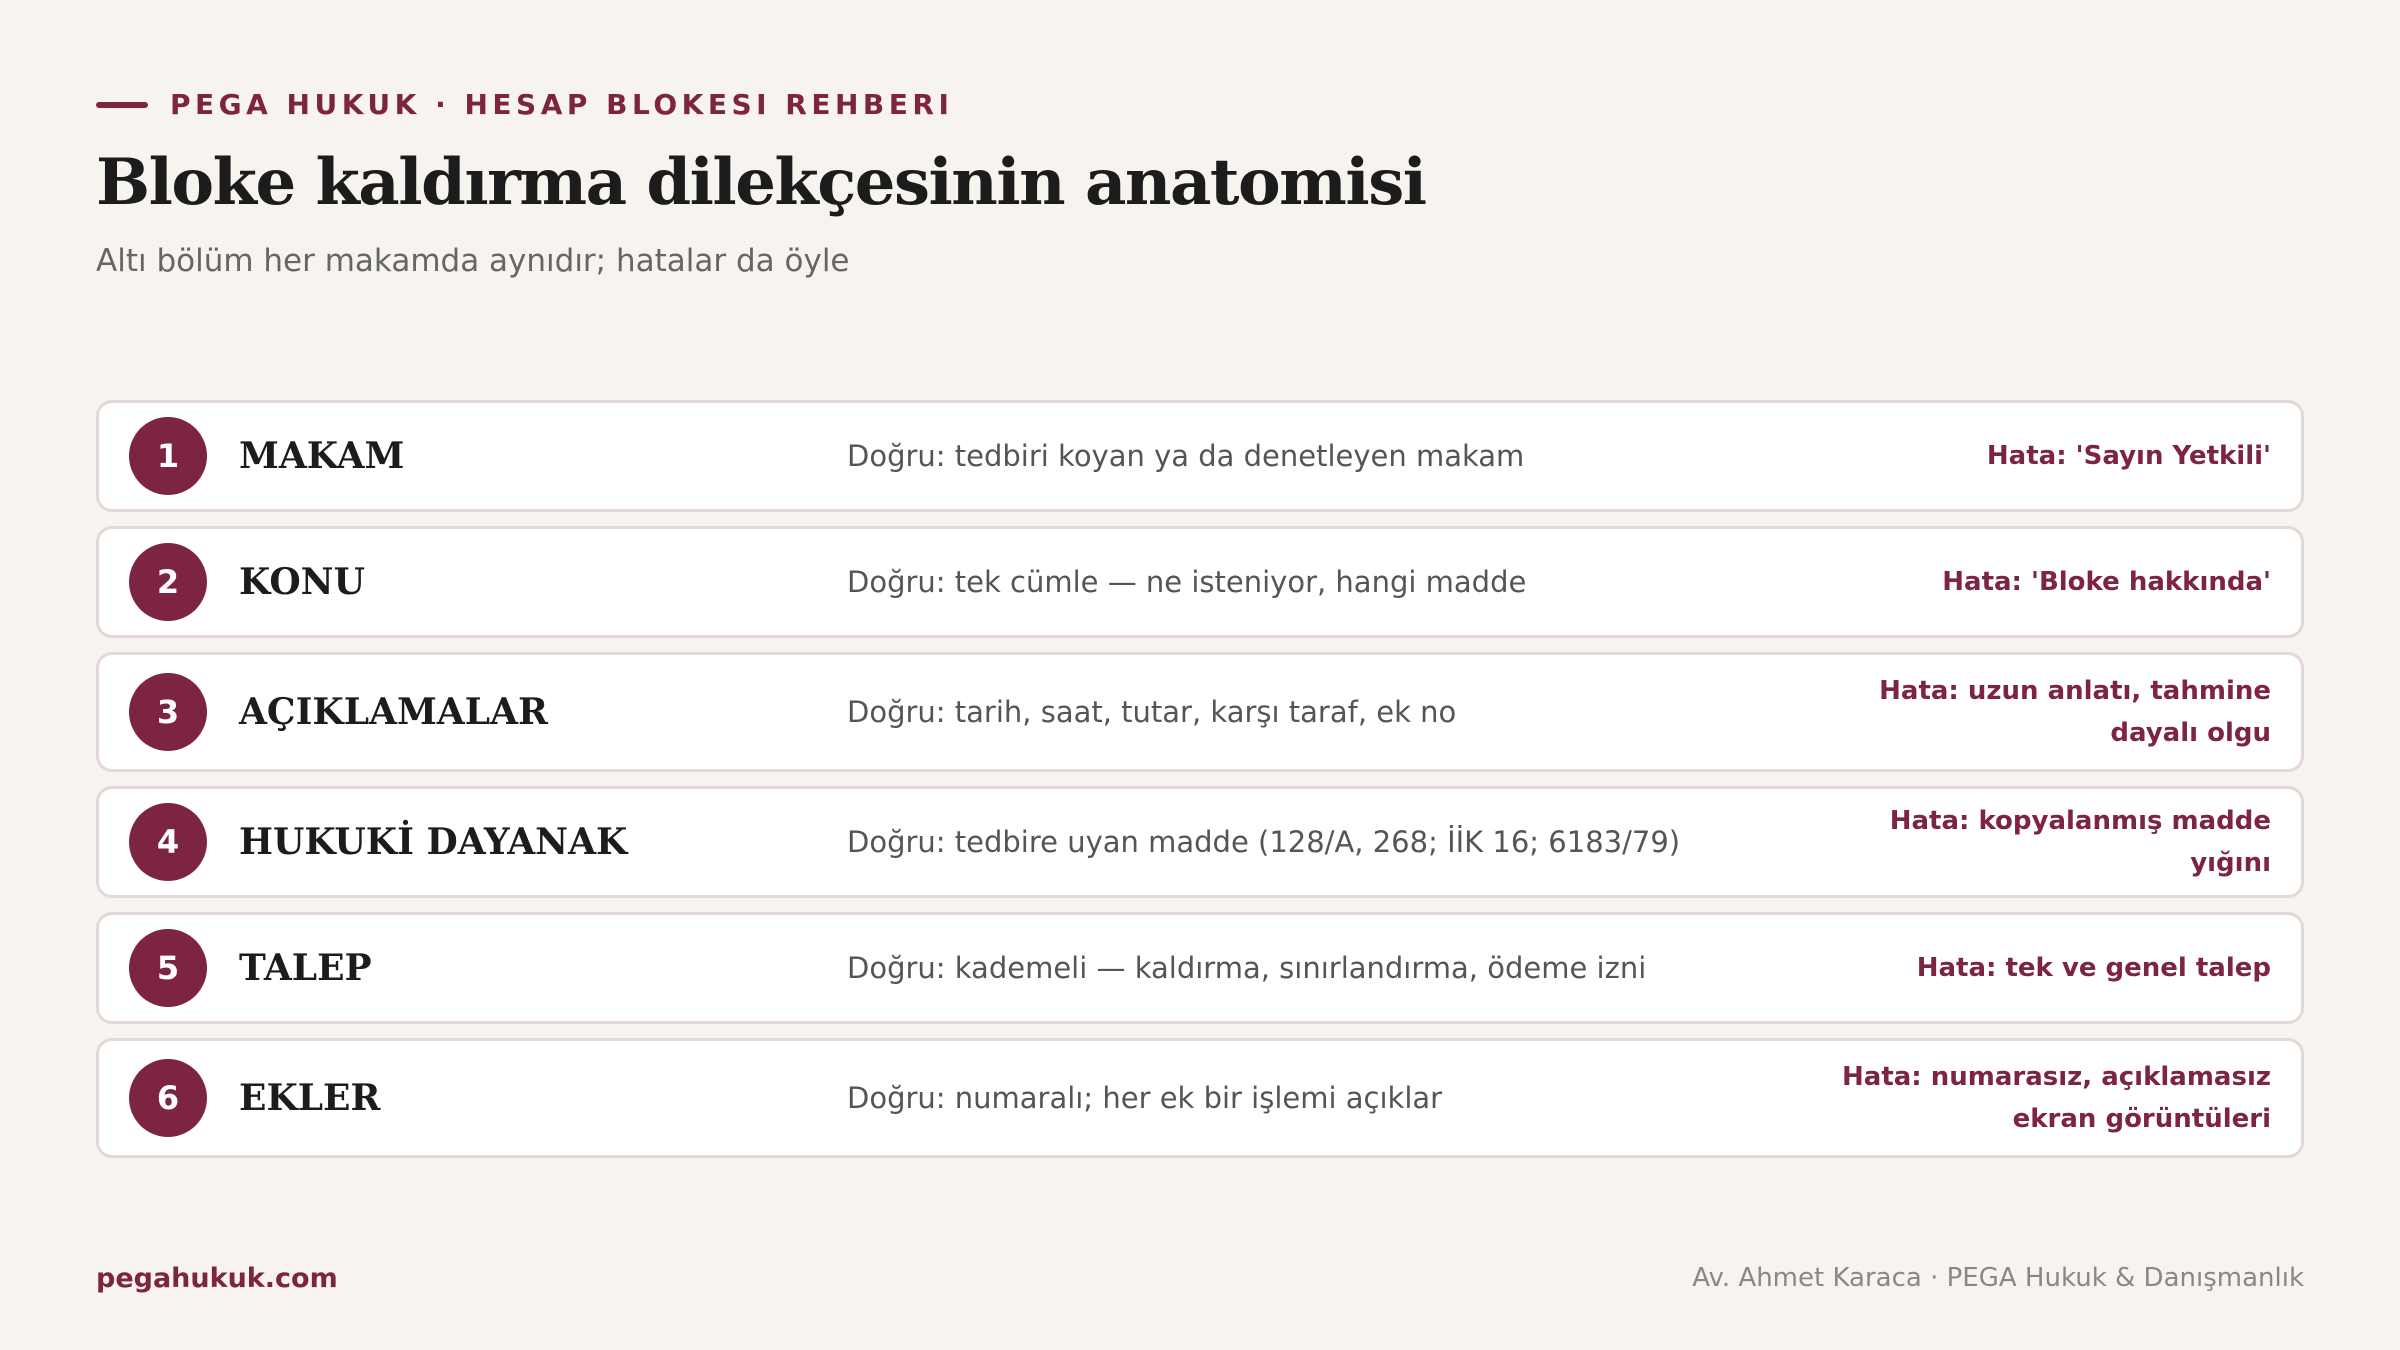  What do you see at coordinates (168, 712) in the screenshot?
I see `section-number: 3` at bounding box center [168, 712].